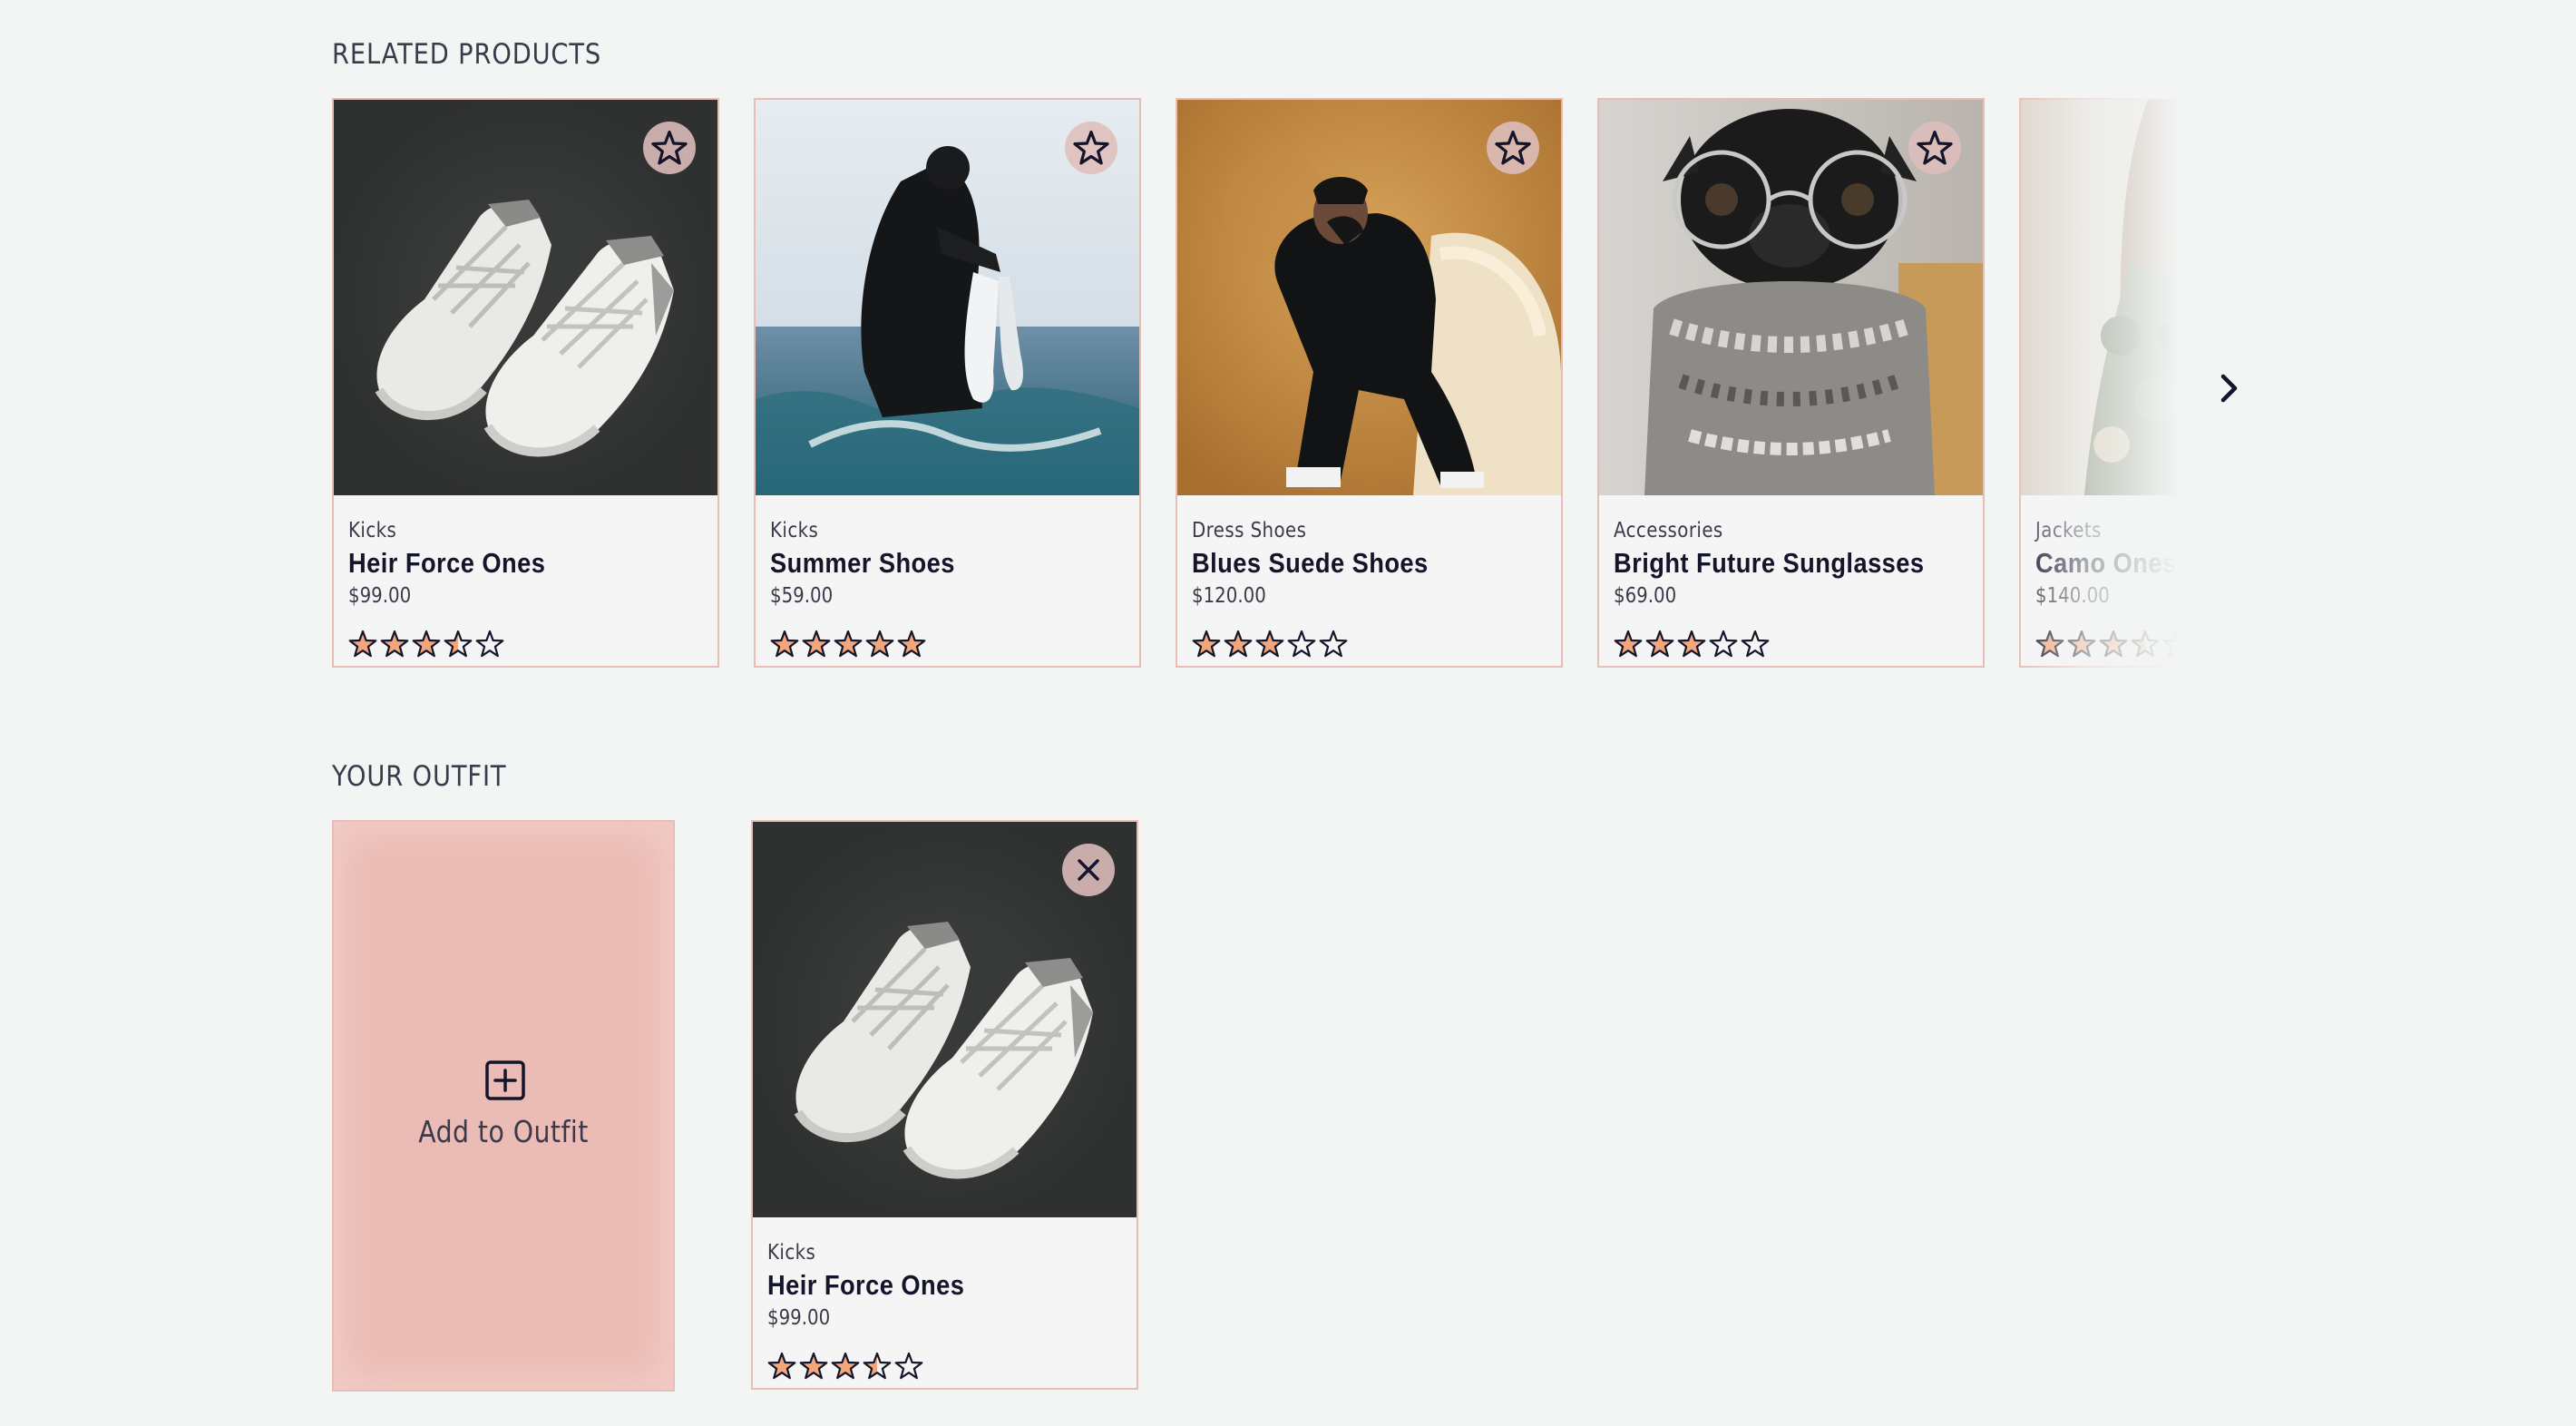 The image size is (2576, 1426). Describe the element at coordinates (1645, 596) in the screenshot. I see `product-price: $69.00` at that location.